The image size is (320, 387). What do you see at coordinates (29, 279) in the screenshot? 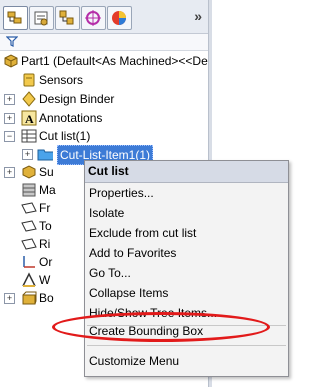
I see `weldment-icon` at bounding box center [29, 279].